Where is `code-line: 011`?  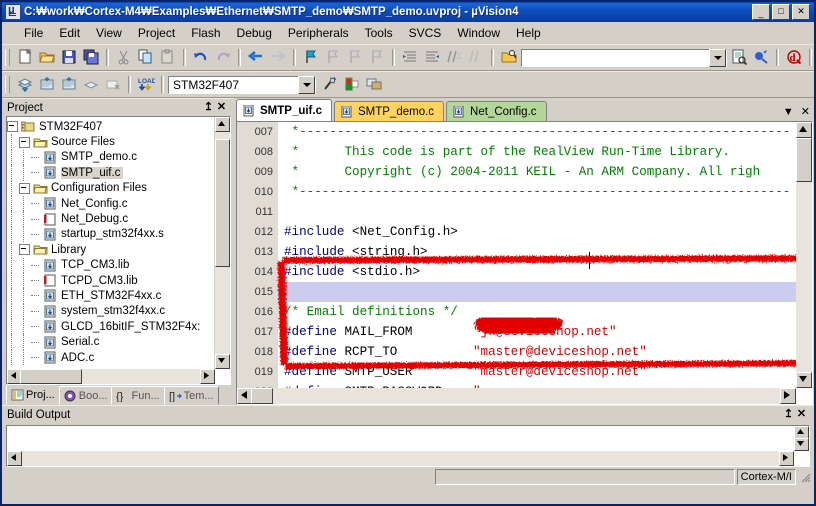
code-line: 011 is located at coordinates (516, 212).